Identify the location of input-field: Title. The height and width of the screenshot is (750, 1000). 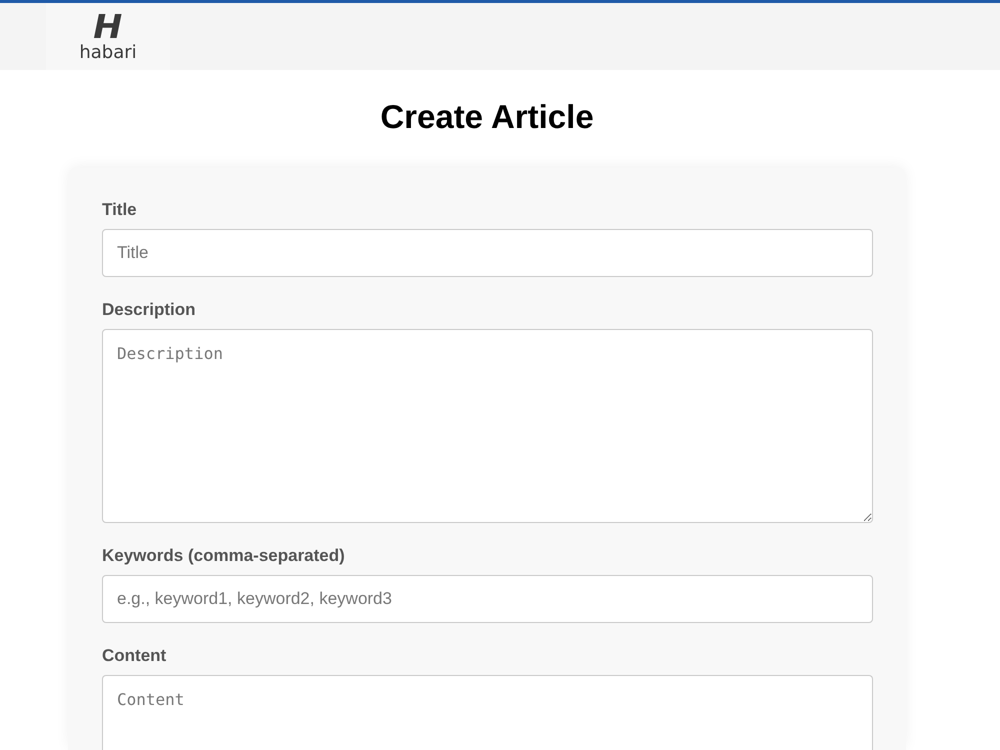
(487, 253).